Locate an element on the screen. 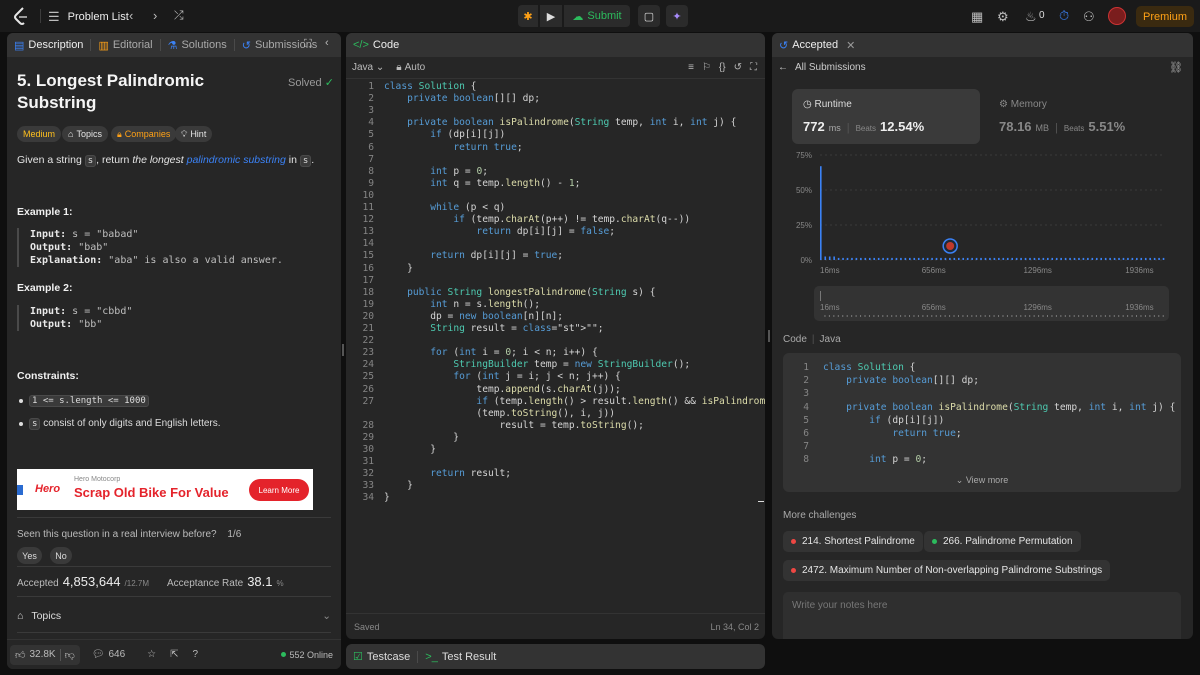 This screenshot has height=675, width=1200. add-user-icon: ⚇ is located at coordinates (1089, 17).